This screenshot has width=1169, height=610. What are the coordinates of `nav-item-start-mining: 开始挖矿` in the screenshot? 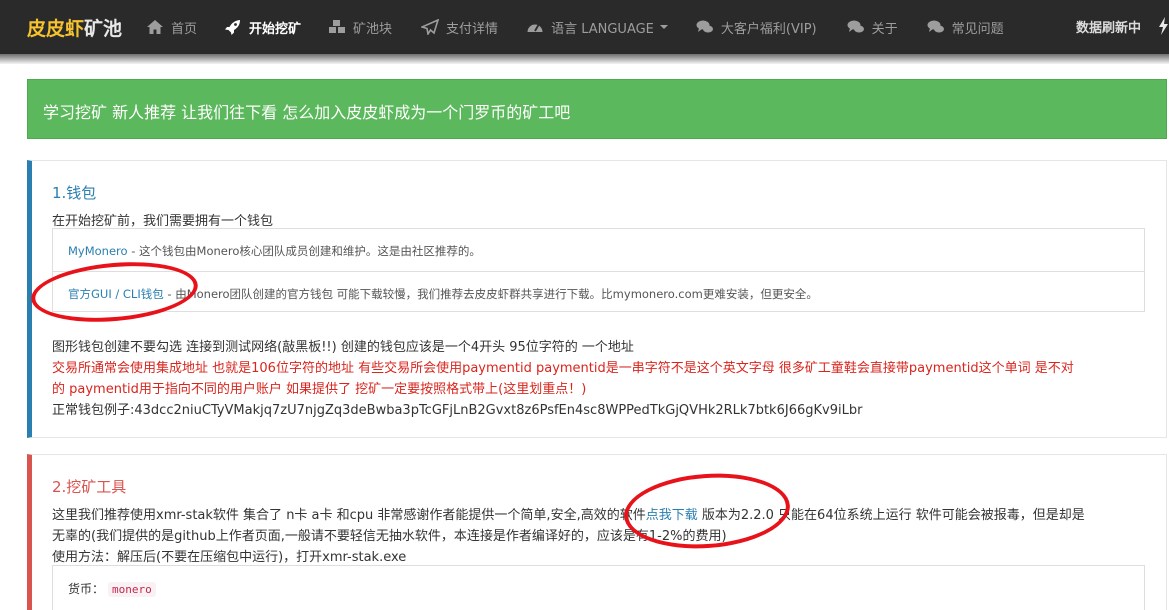 It's located at (262, 27).